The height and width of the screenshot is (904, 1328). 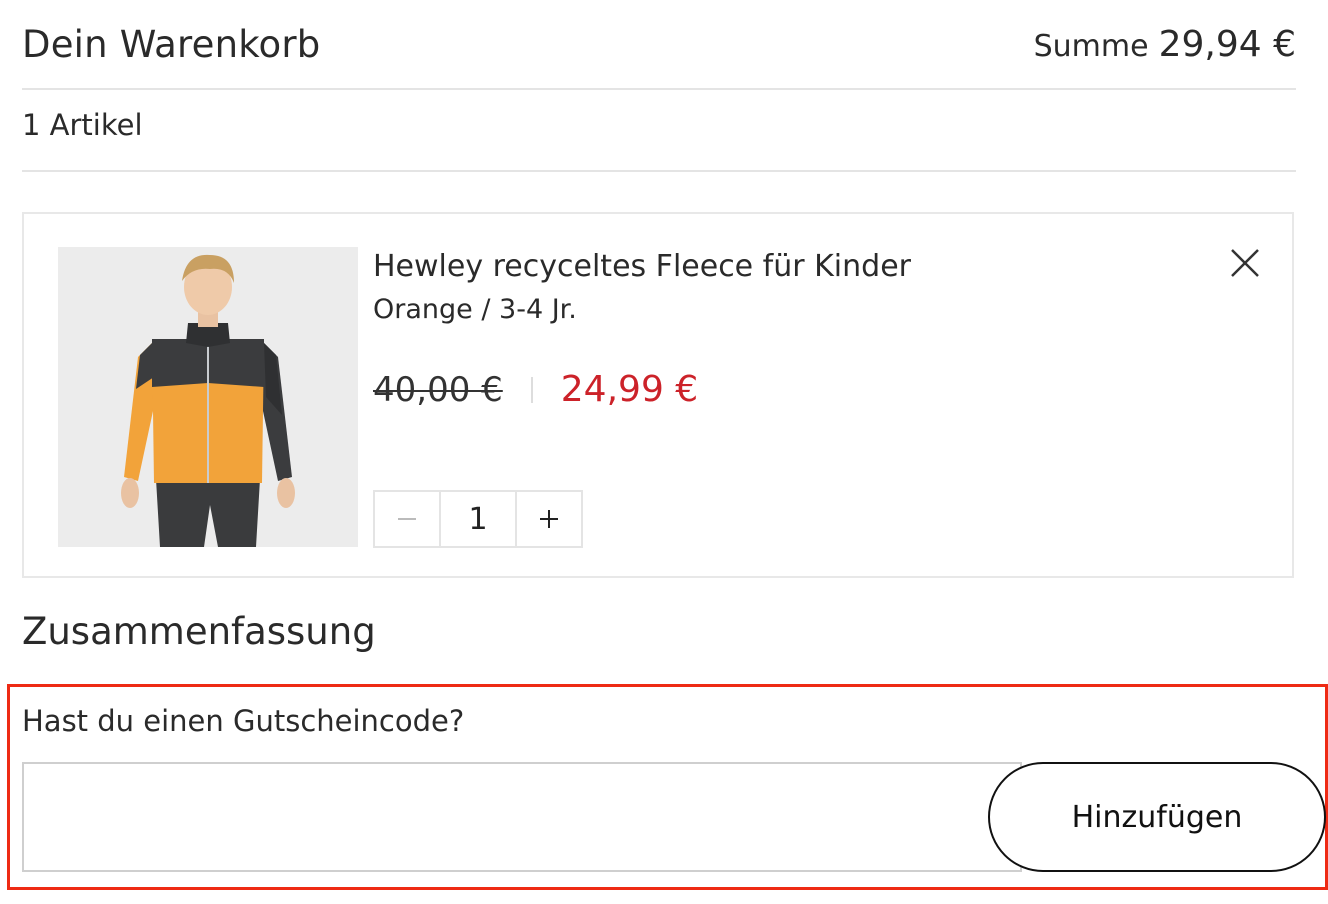 I want to click on item-count: 1 Artikel, so click(x=82, y=125).